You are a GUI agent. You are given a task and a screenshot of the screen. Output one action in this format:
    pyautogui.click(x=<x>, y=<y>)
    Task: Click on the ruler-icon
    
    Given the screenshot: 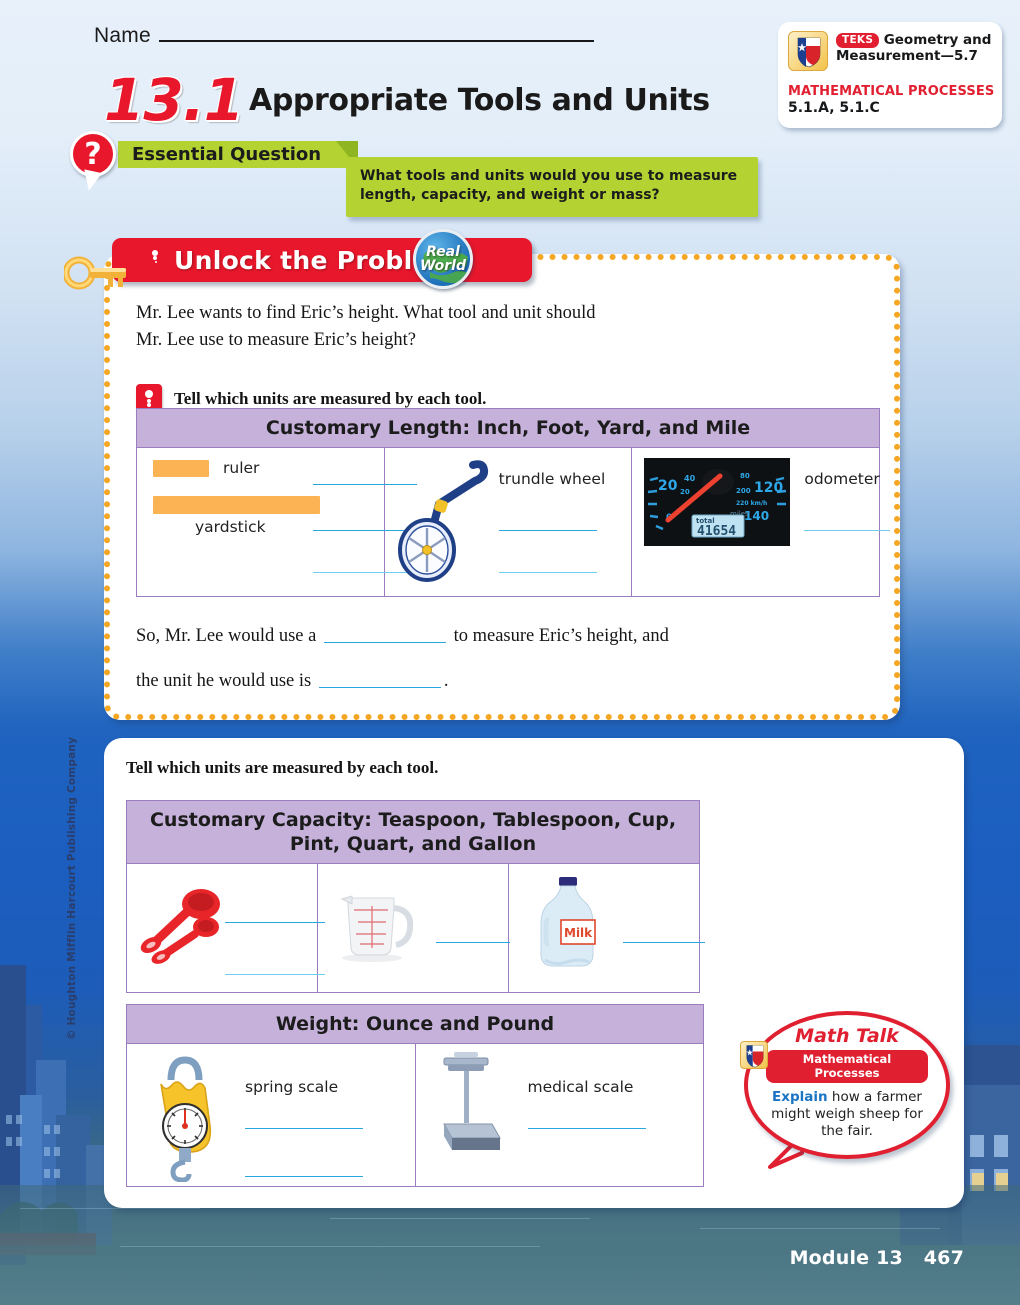 What is the action you would take?
    pyautogui.click(x=181, y=468)
    